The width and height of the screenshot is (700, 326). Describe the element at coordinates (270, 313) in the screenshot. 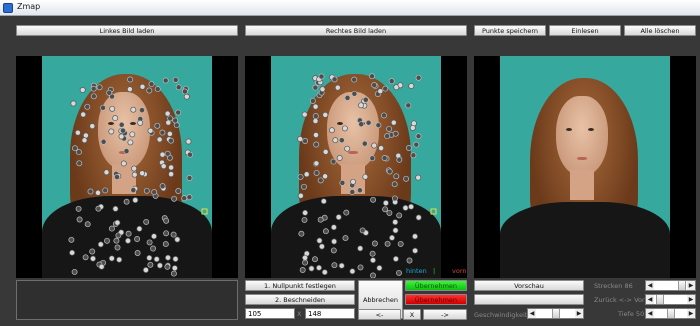

I see `x-coordinate-input: 105` at that location.